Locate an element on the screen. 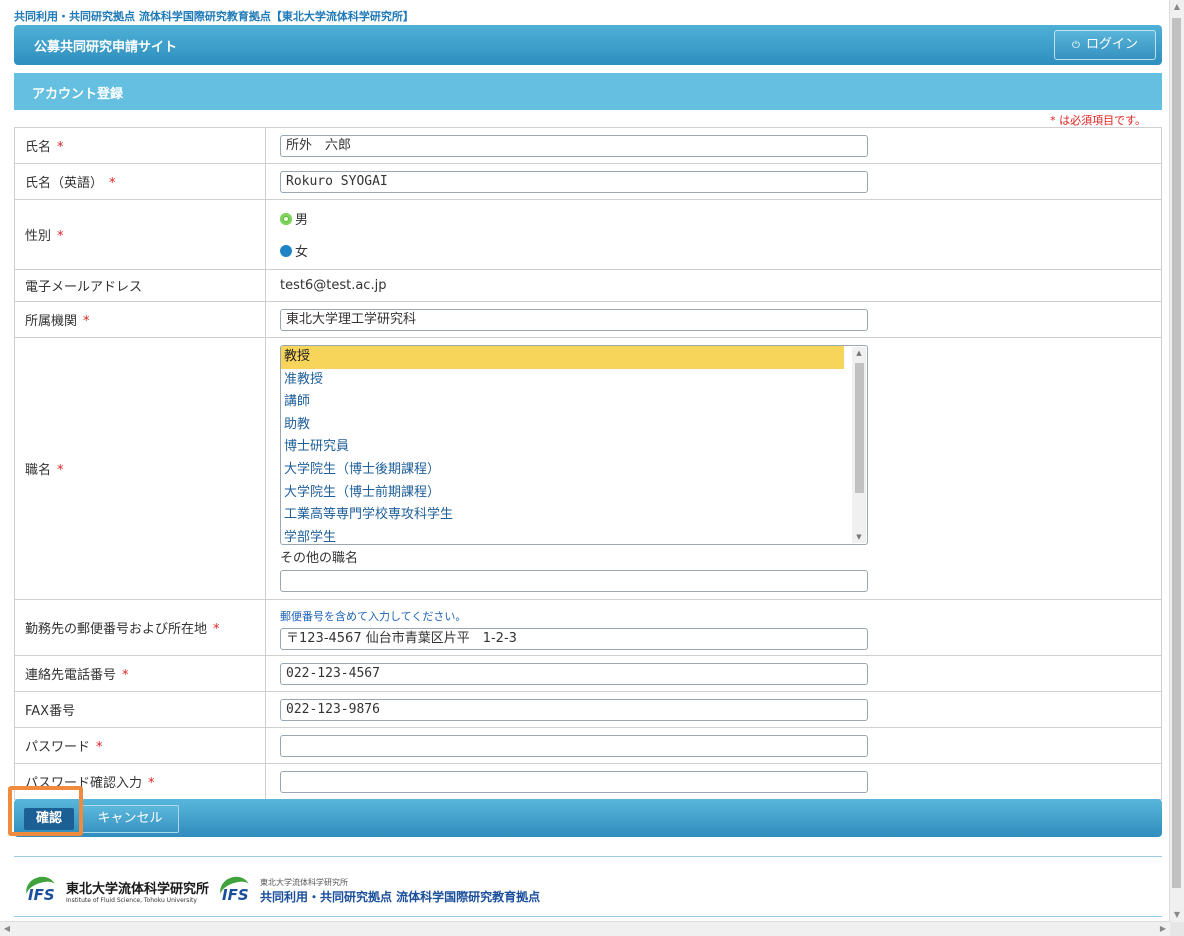  gender-female-label: 女 is located at coordinates (302, 252).